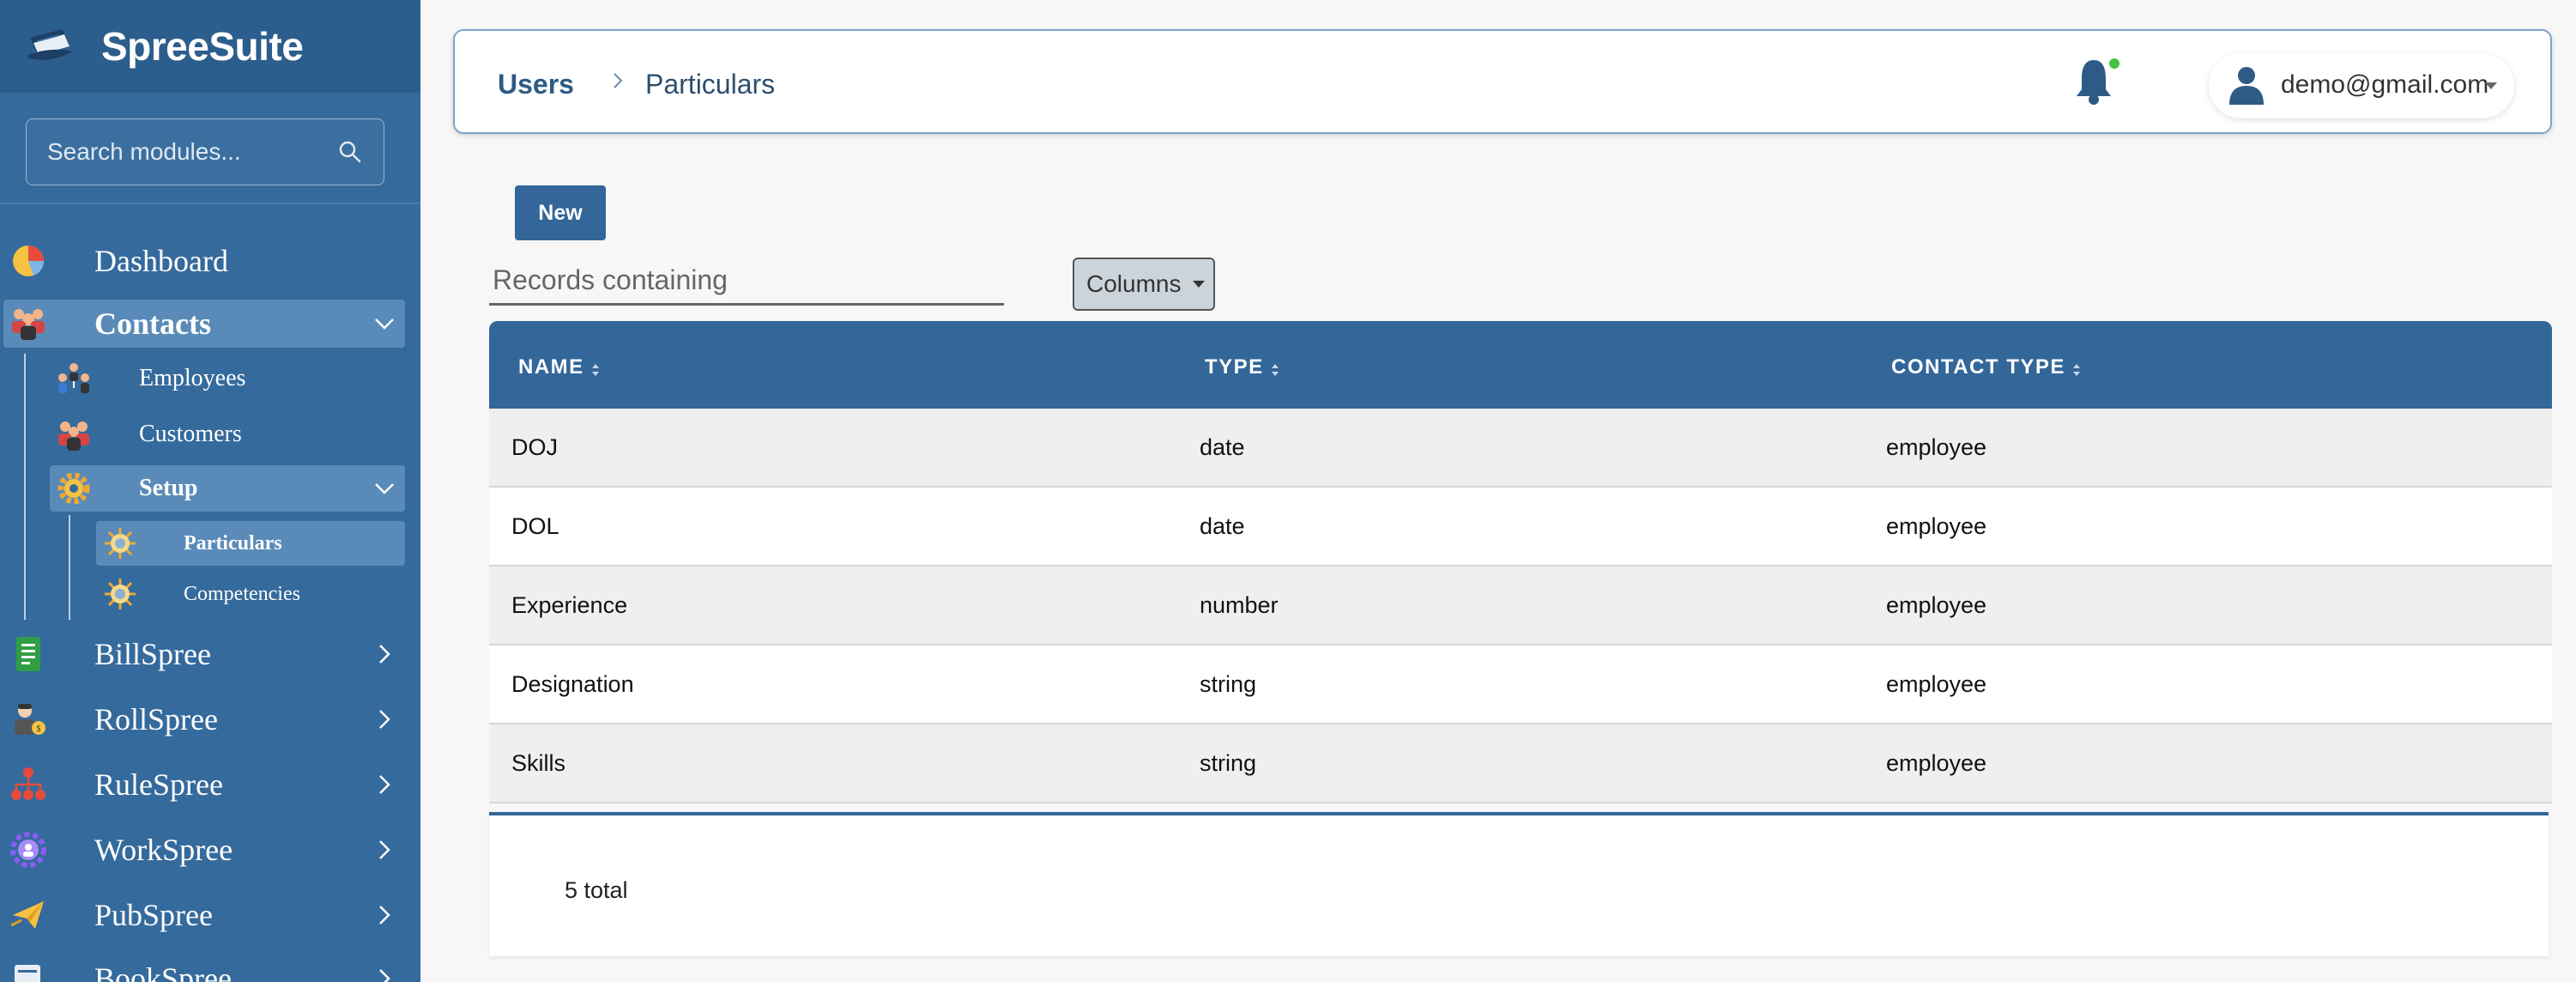  I want to click on sidebar-item-label: RollSpree, so click(156, 719).